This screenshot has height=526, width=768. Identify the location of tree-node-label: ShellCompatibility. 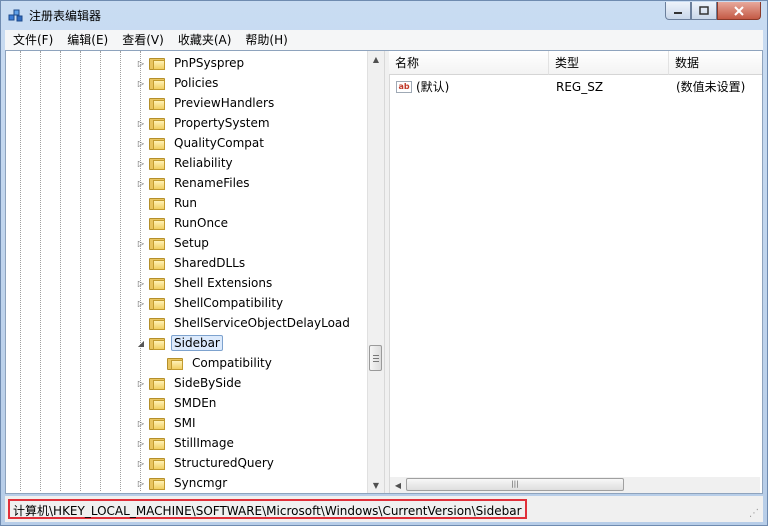
(229, 303).